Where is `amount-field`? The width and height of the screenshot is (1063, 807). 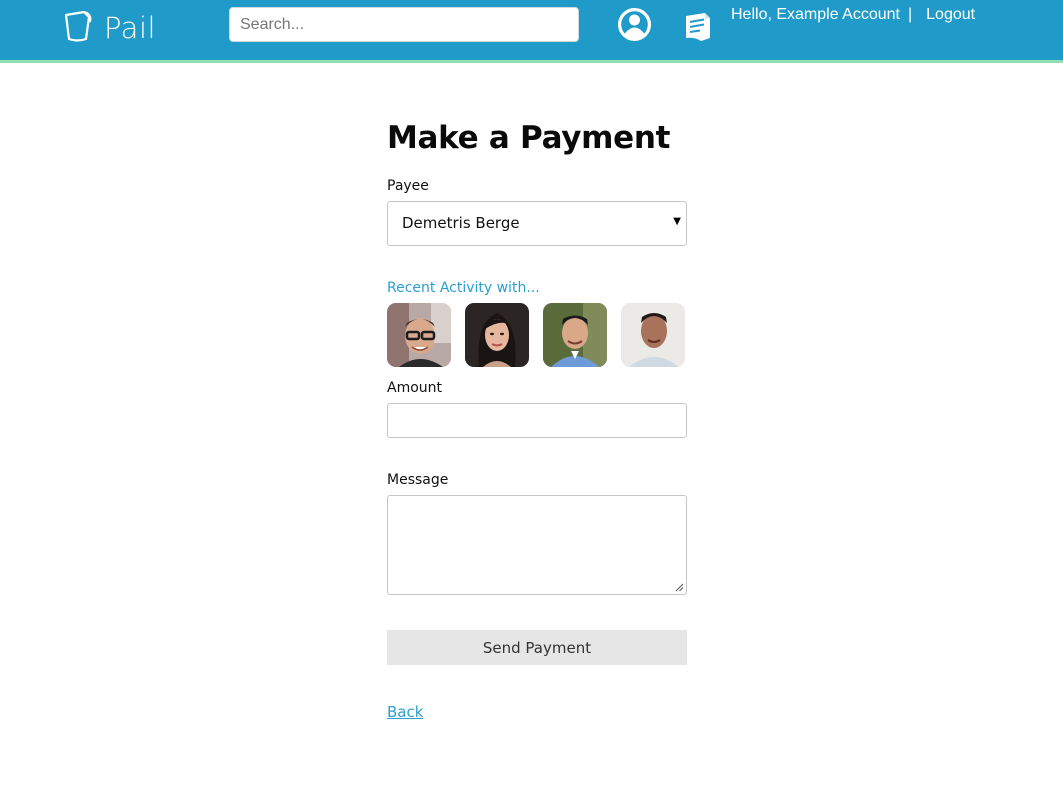
amount-field is located at coordinates (537, 420).